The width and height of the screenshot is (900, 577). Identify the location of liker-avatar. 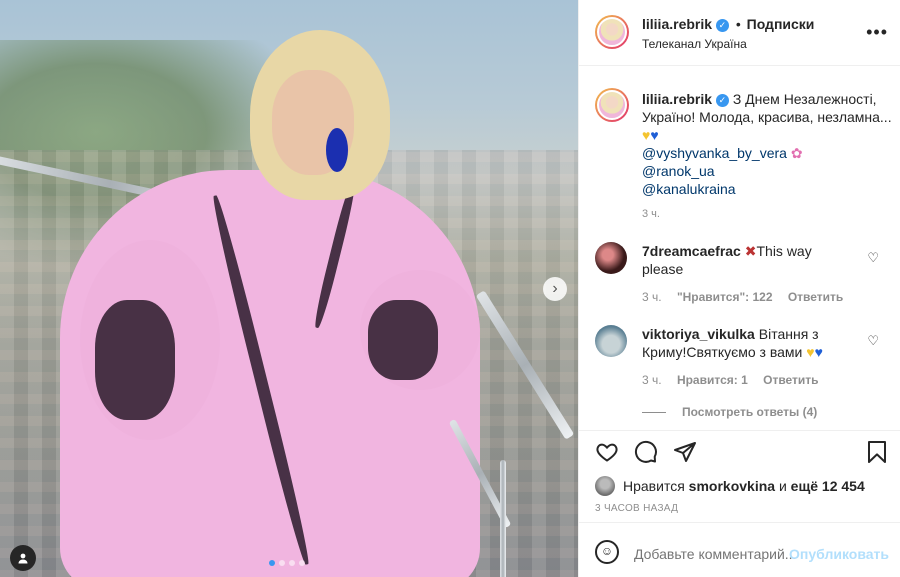
(605, 486).